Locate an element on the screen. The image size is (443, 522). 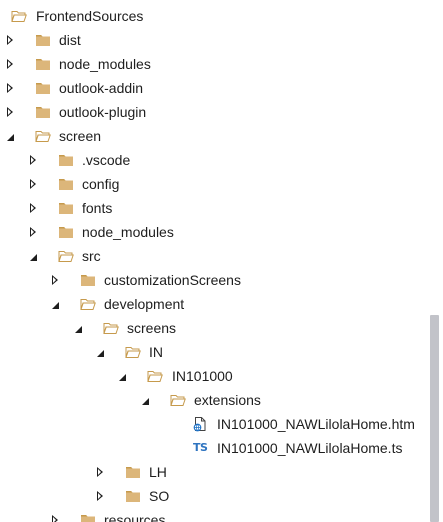
tree-item-label: .vscode is located at coordinates (106, 160).